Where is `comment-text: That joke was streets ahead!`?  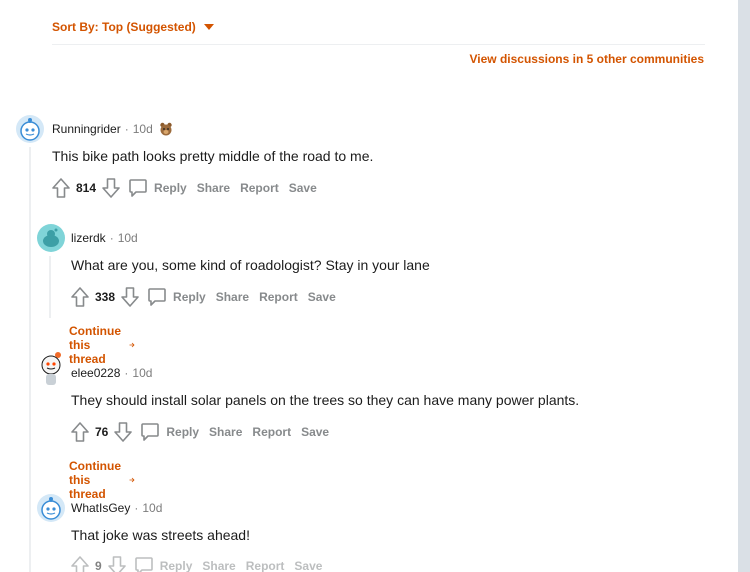 comment-text: That joke was streets ahead! is located at coordinates (160, 535).